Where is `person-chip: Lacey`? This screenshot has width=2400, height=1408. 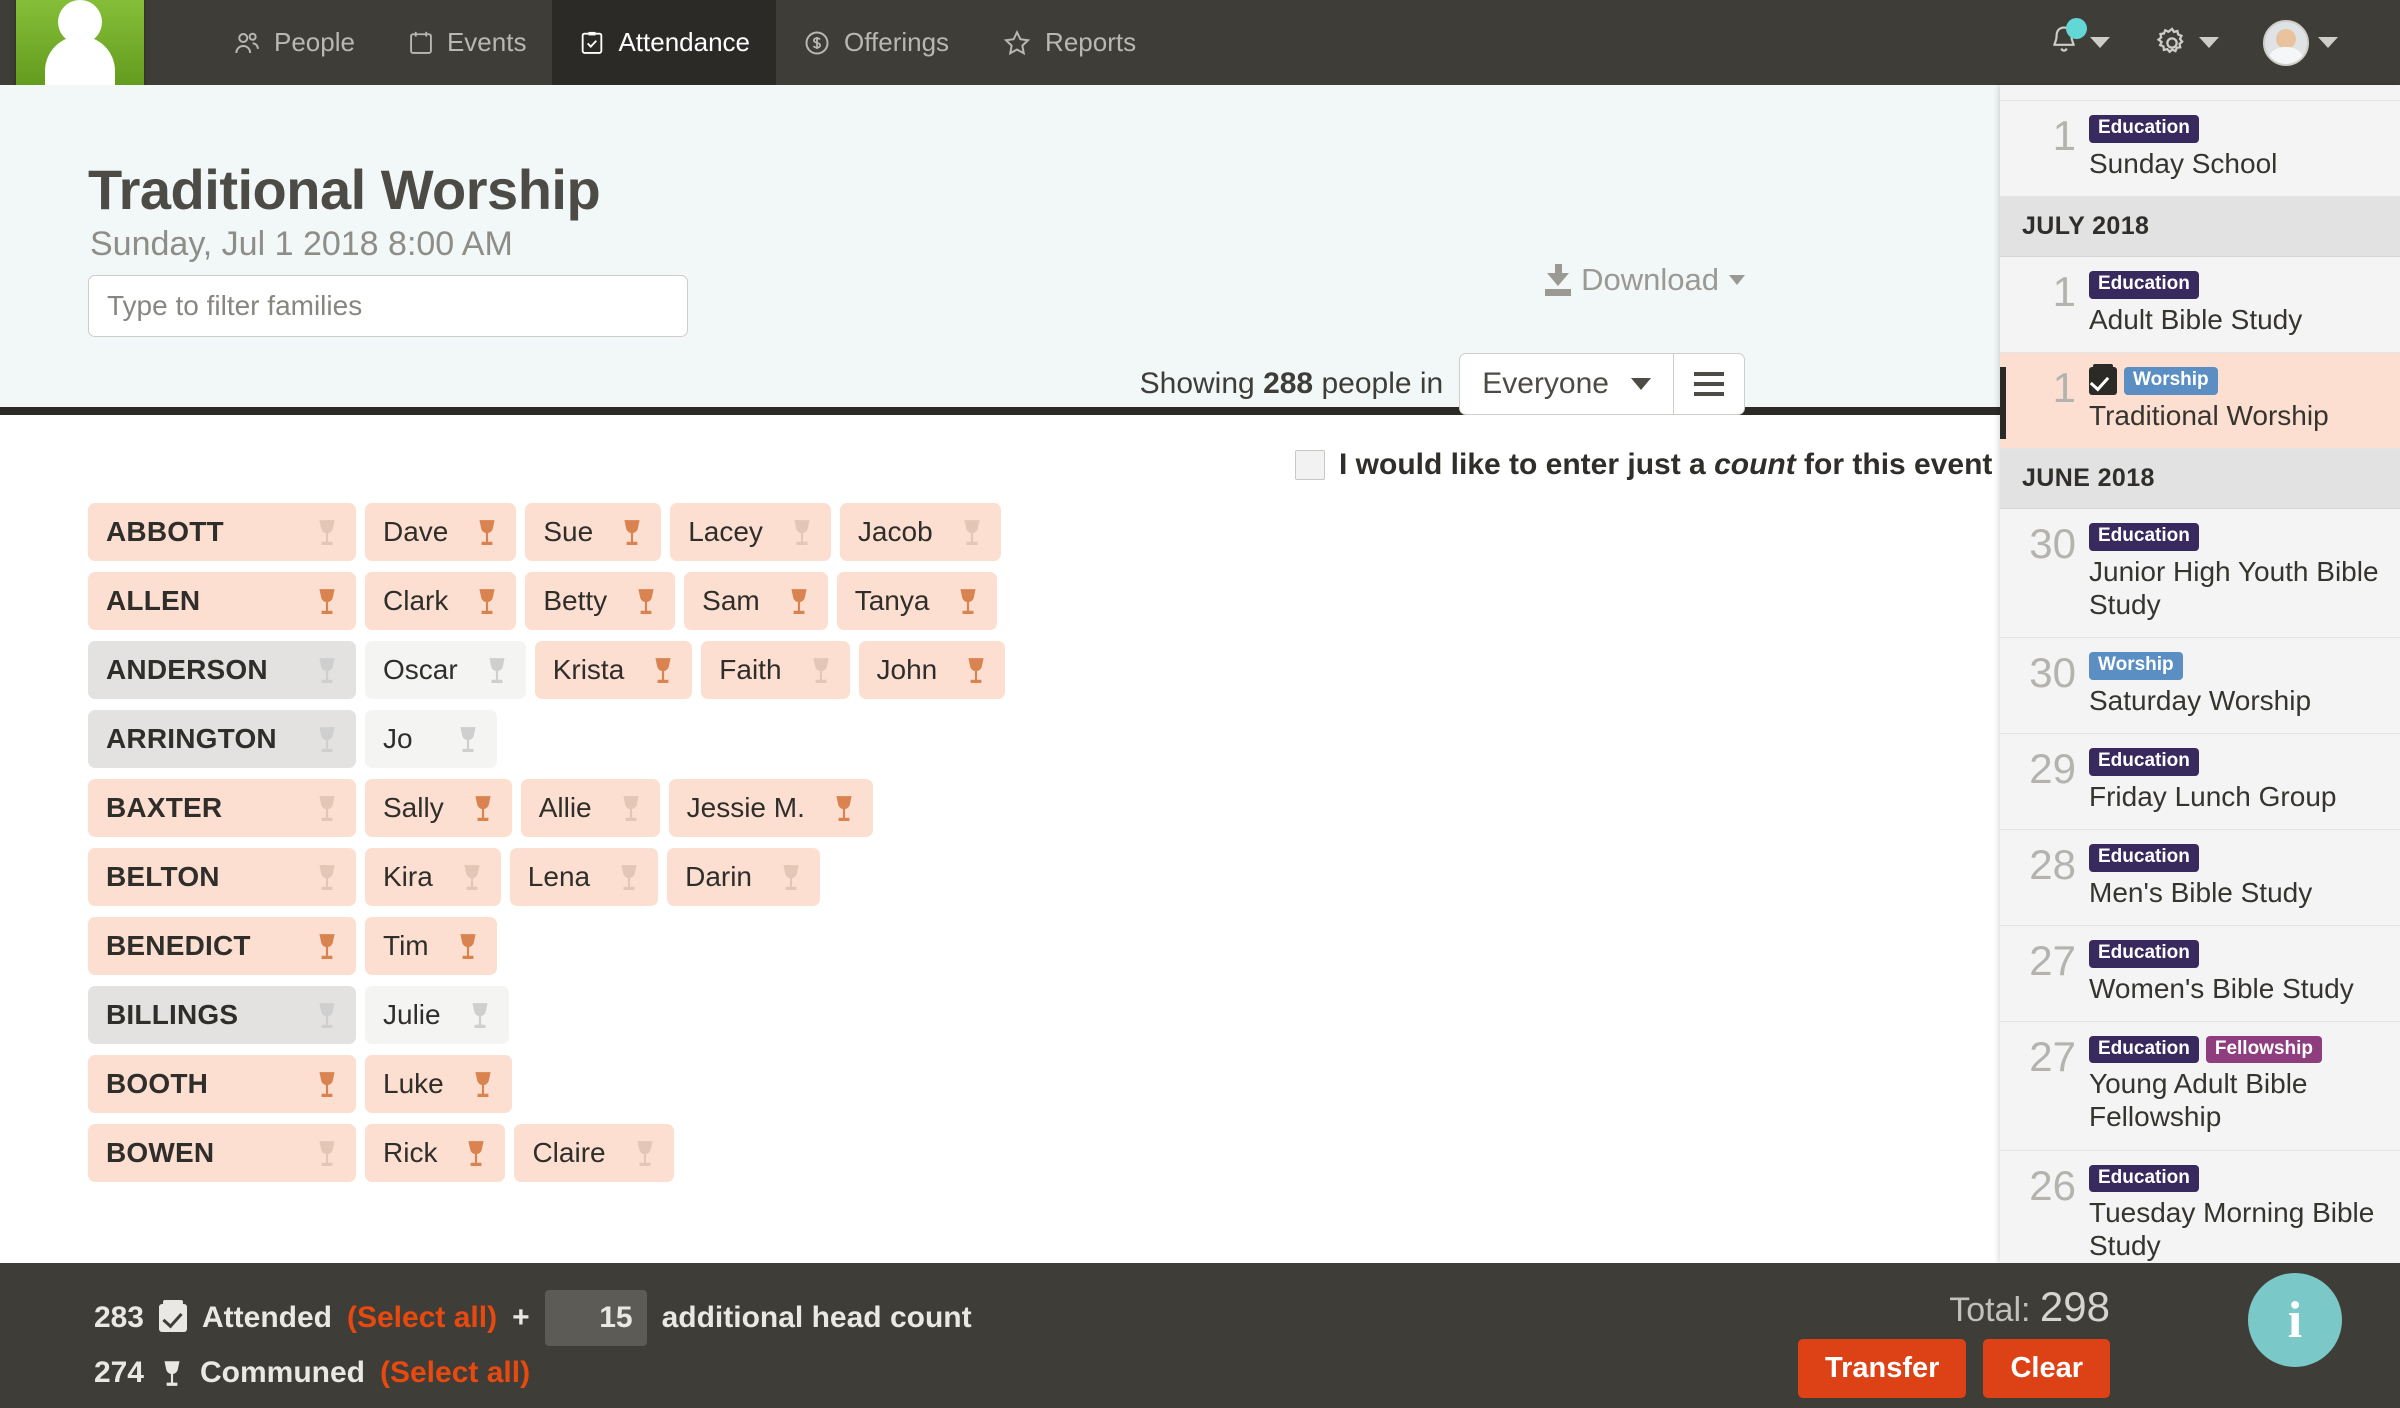 person-chip: Lacey is located at coordinates (750, 532).